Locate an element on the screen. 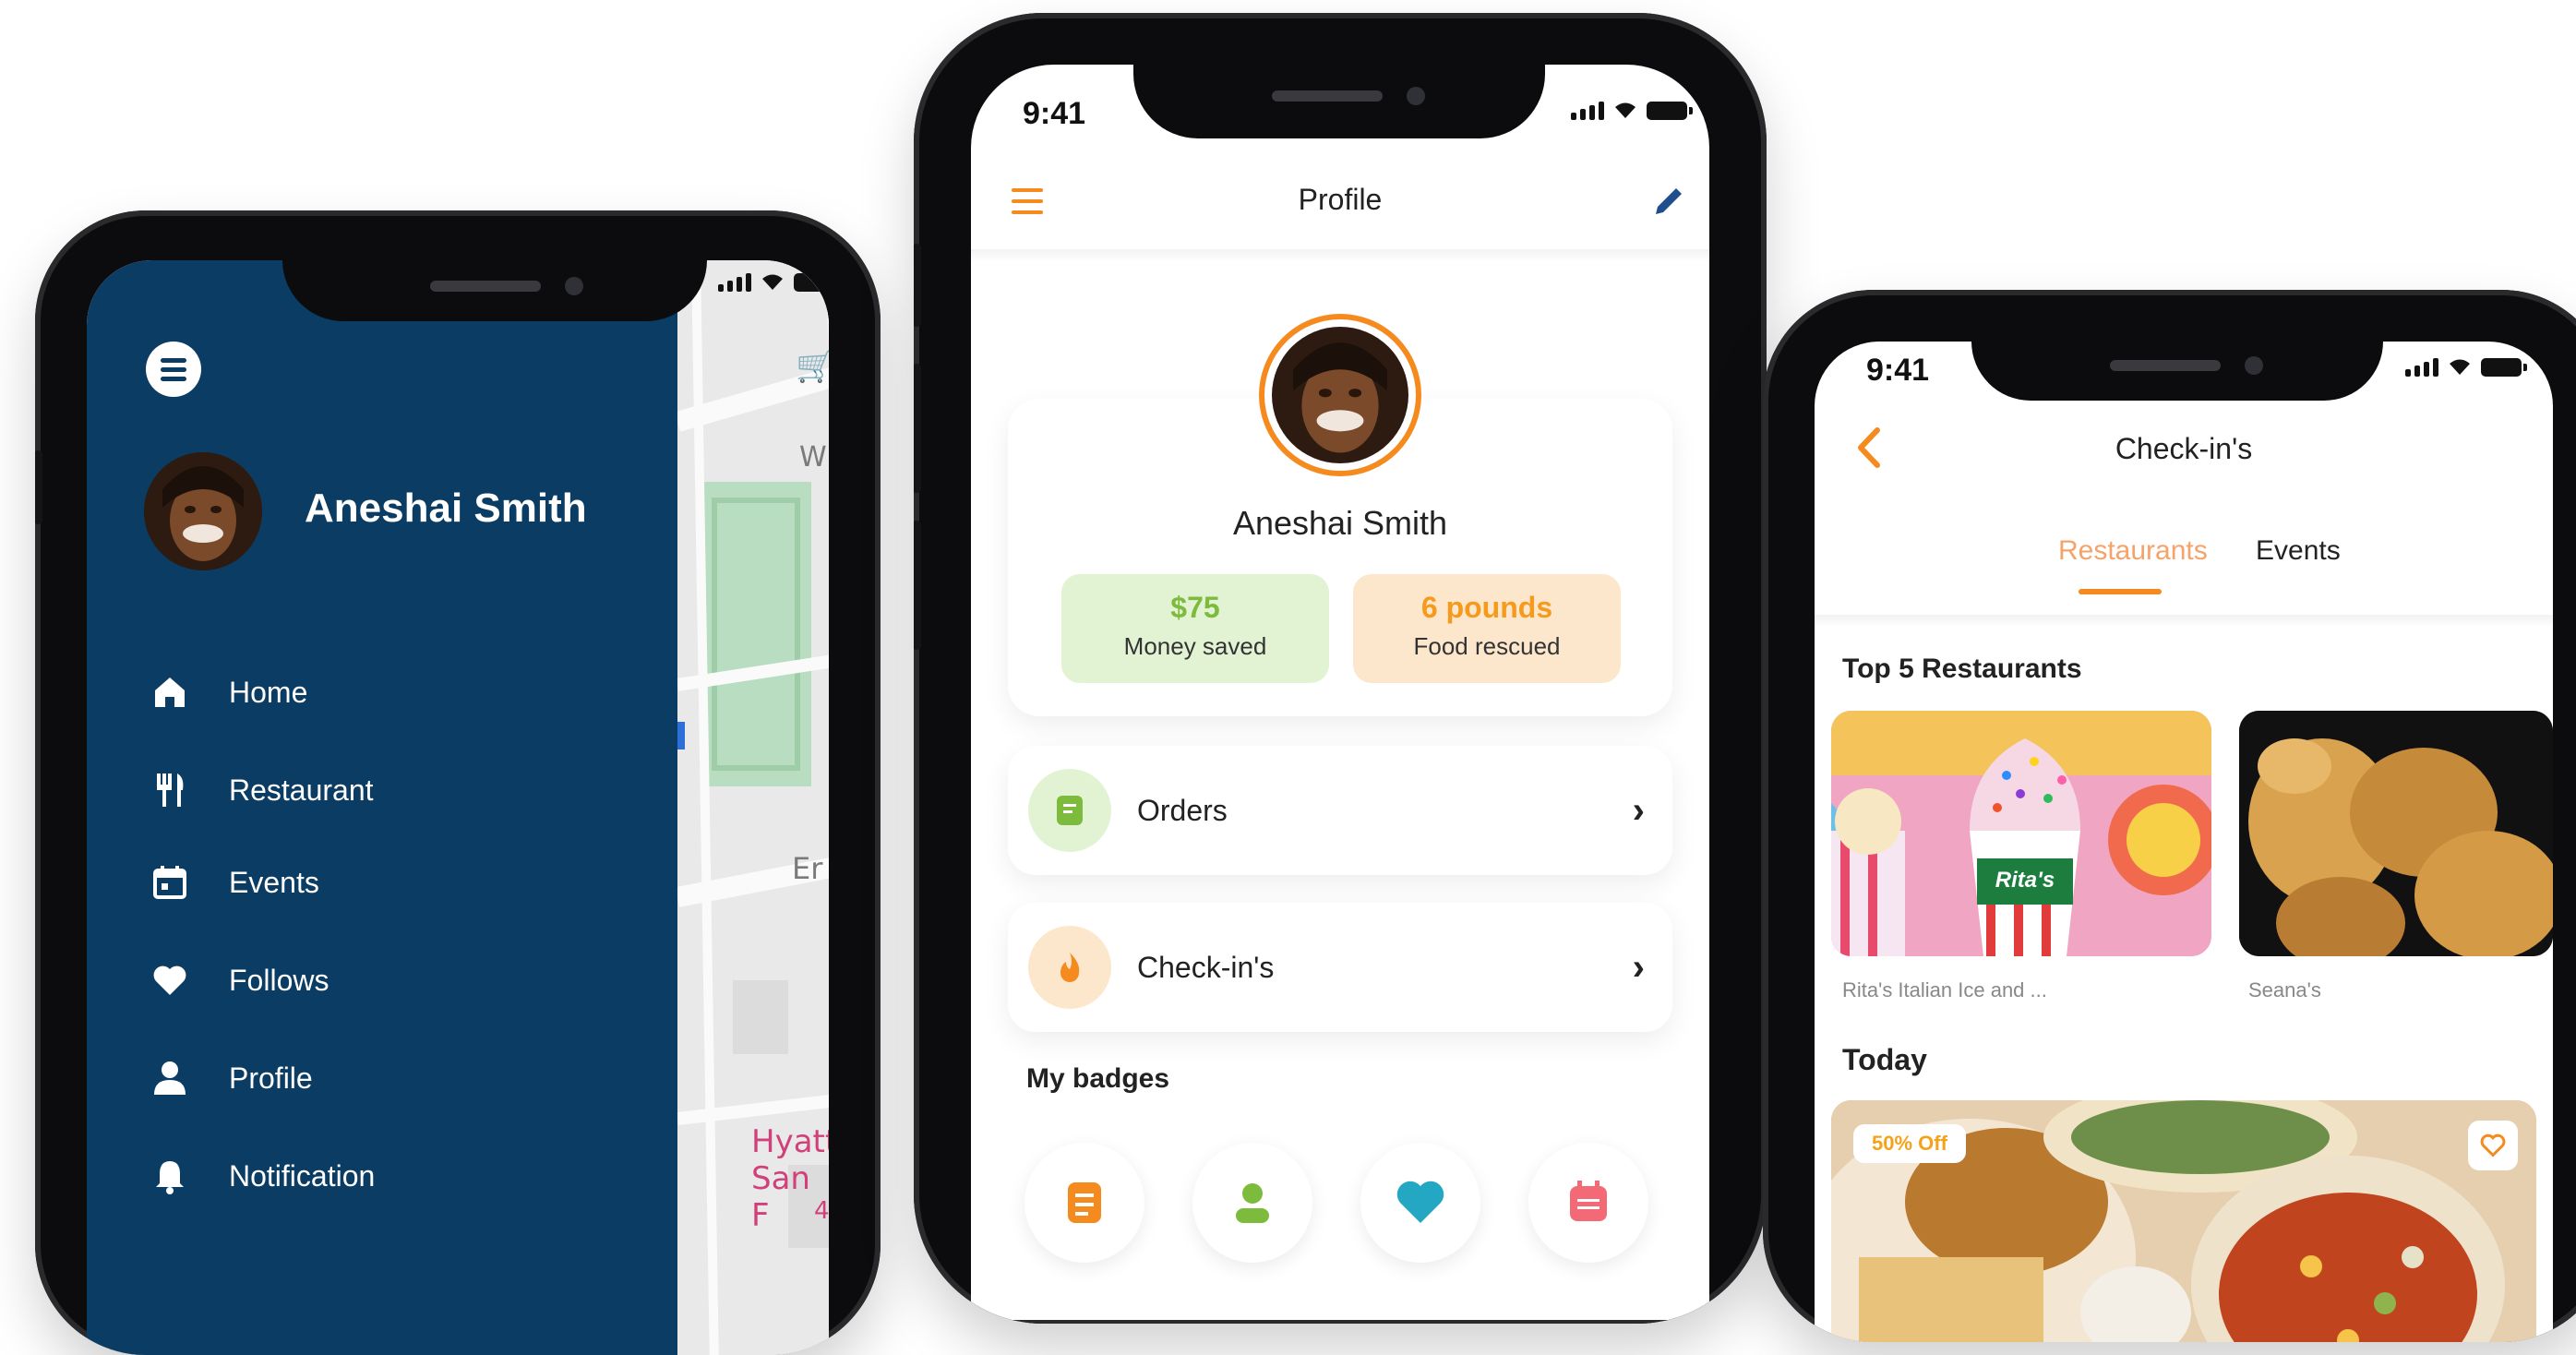 The image size is (2576, 1355). stat-value: 6 pounds is located at coordinates (1487, 607).